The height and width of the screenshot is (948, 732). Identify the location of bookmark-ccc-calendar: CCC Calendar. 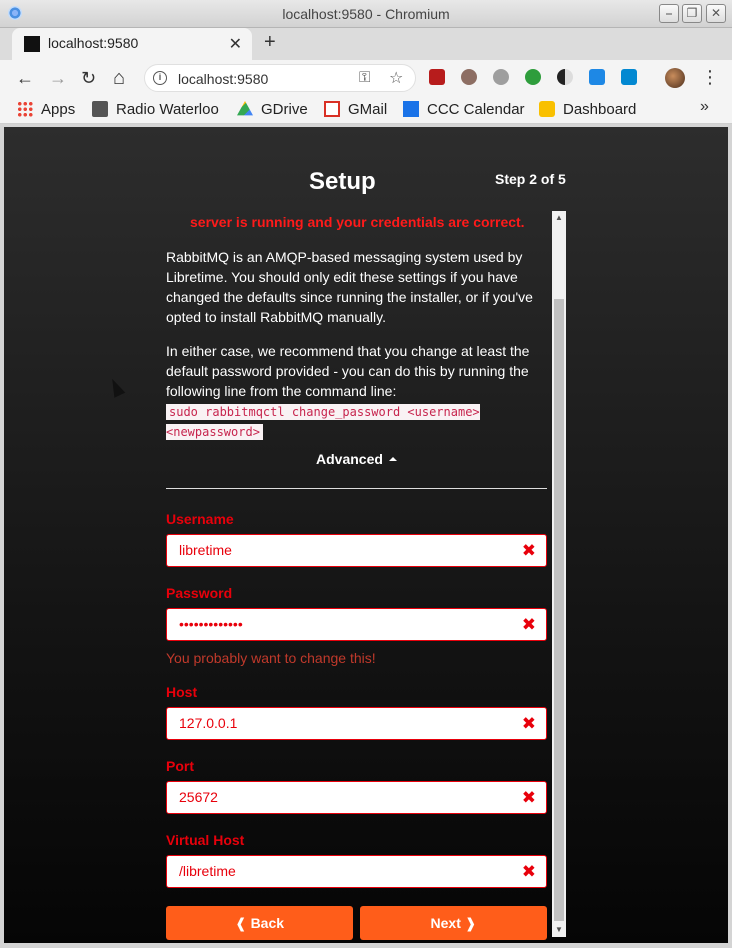
(464, 110).